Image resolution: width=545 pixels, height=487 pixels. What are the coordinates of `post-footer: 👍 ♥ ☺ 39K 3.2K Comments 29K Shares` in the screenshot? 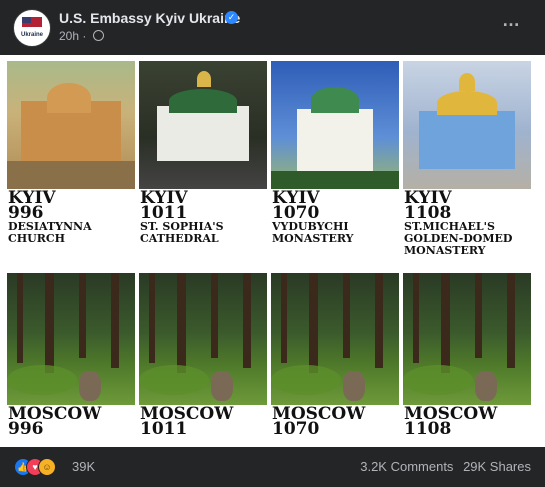 It's located at (272, 467).